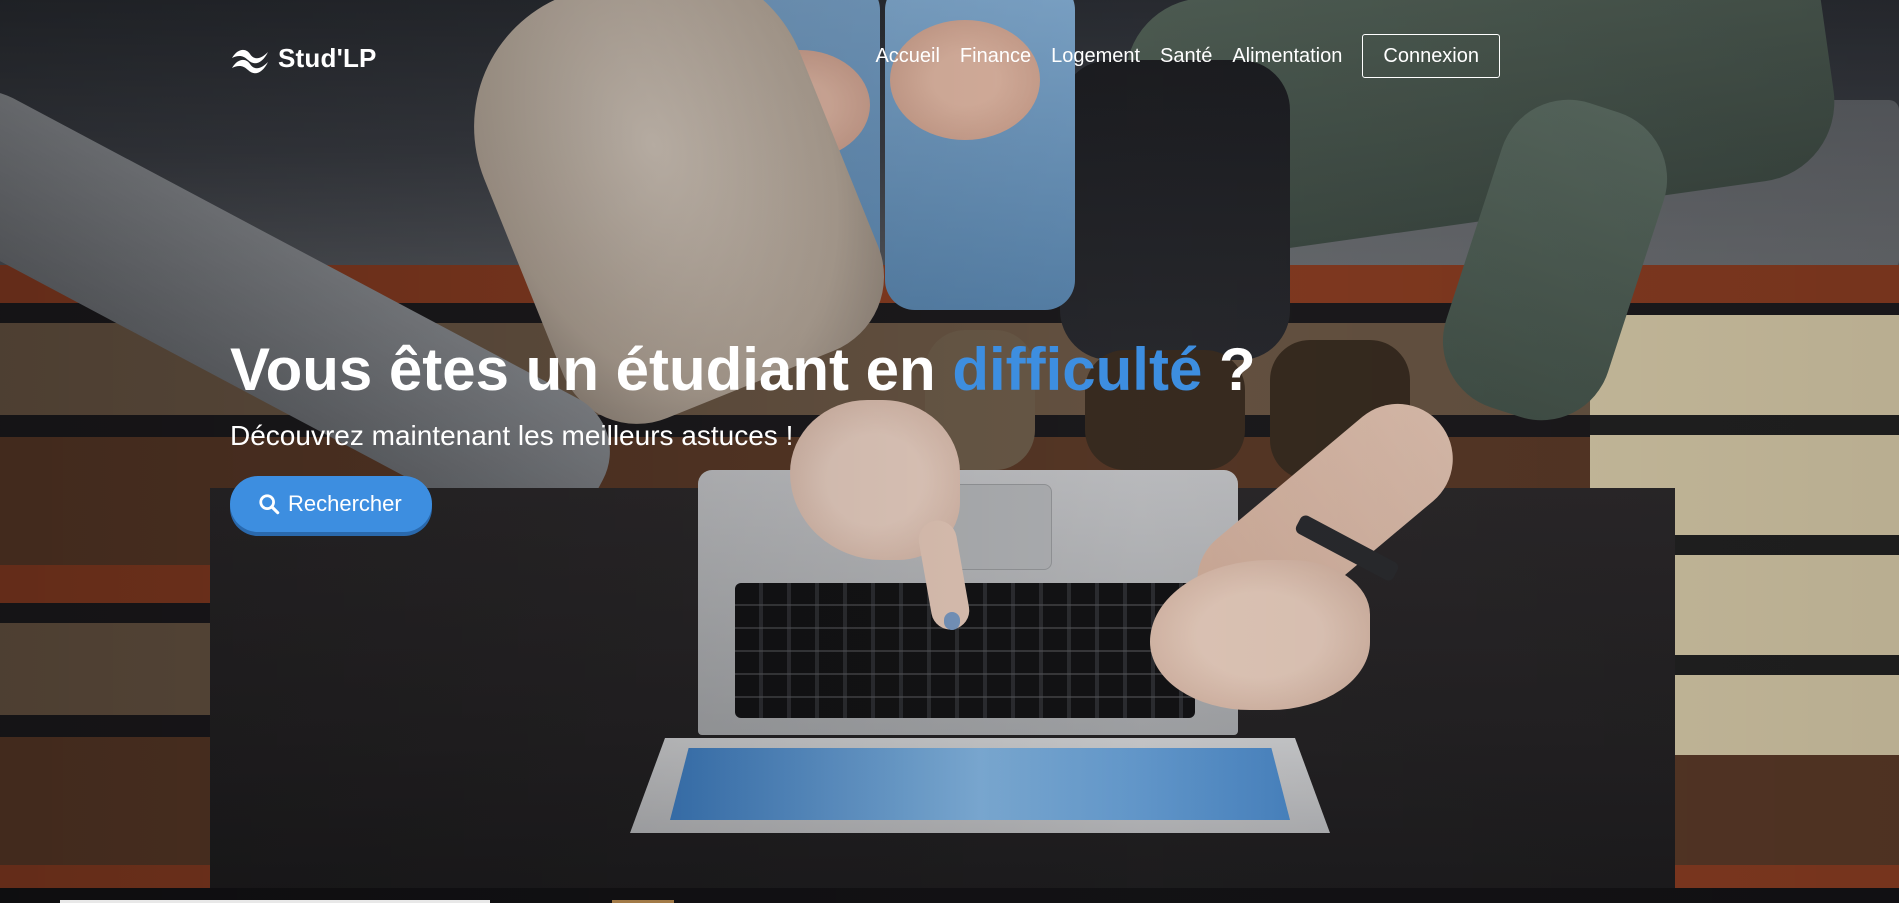  Describe the element at coordinates (591, 369) in the screenshot. I see `headline-text: Vous êtes un étudiant en` at that location.